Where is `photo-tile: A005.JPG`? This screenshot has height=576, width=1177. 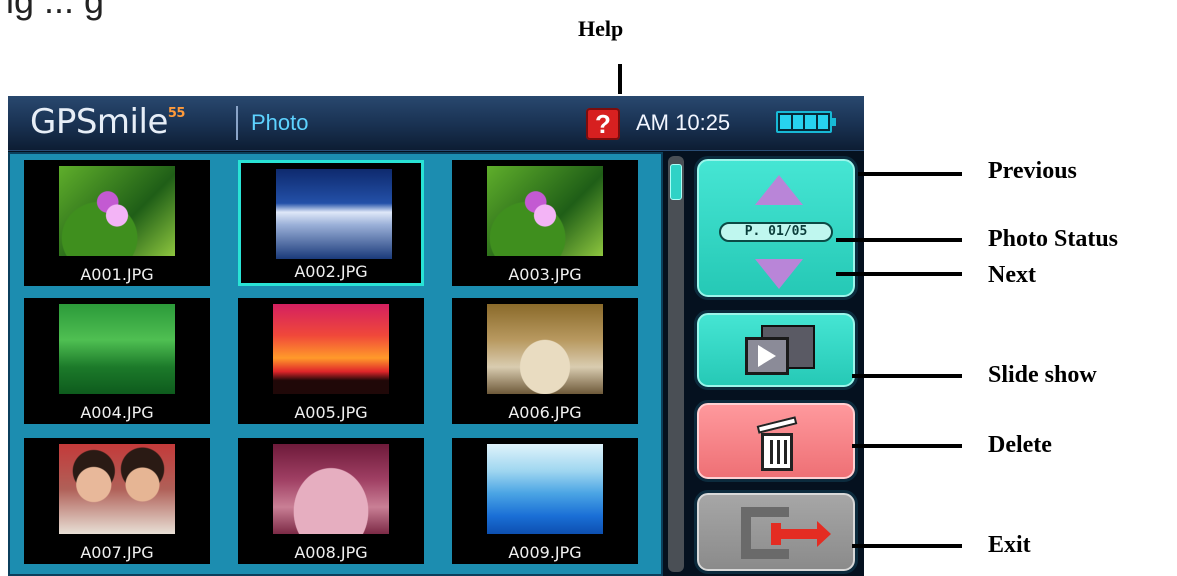
photo-tile: A005.JPG is located at coordinates (331, 361).